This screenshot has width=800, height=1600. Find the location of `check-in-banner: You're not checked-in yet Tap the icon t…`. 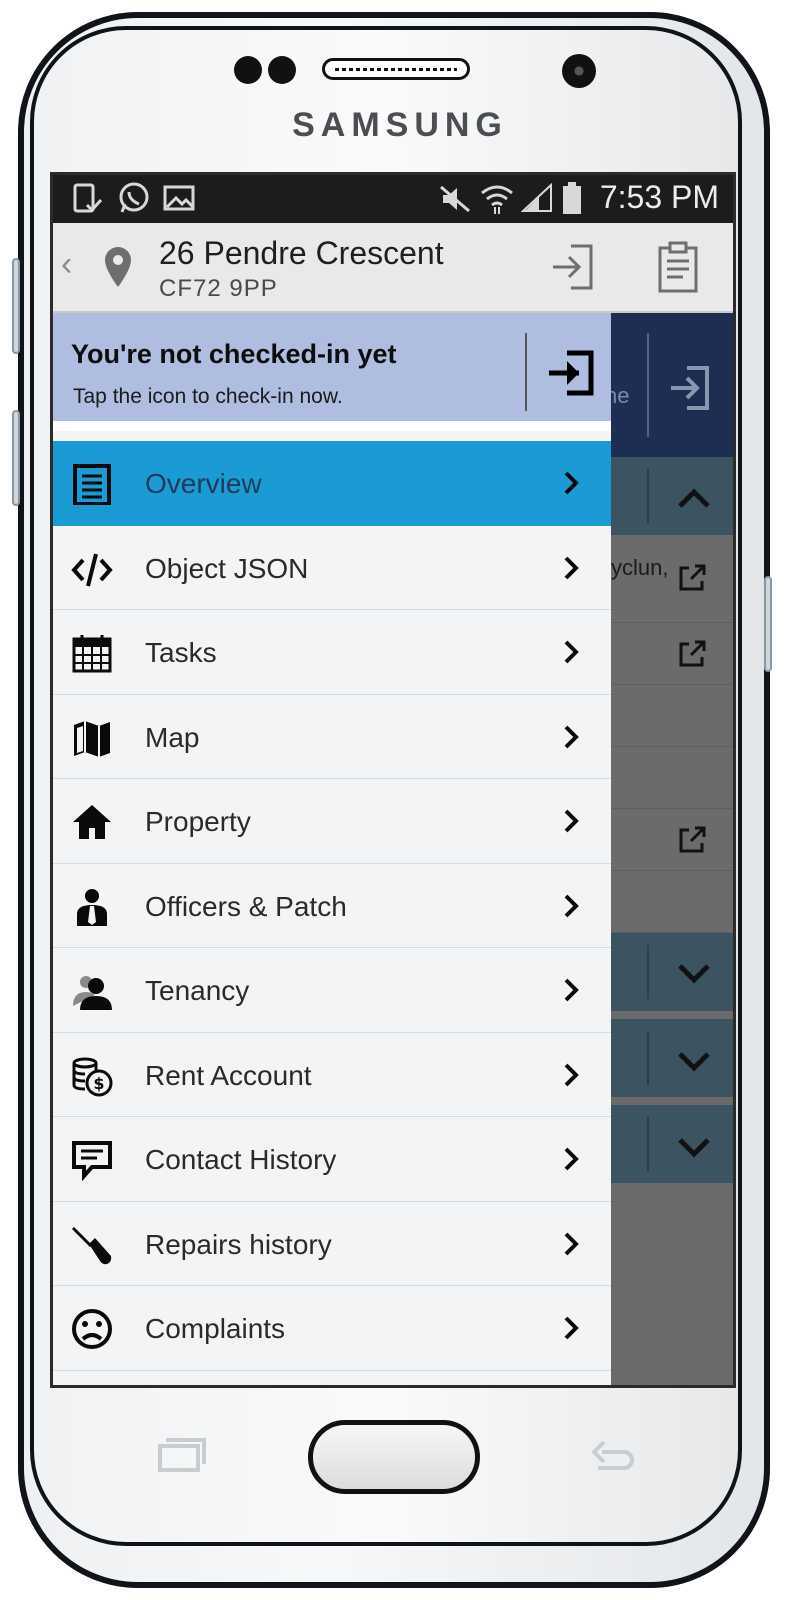

check-in-banner: You're not checked-in yet Tap the icon t… is located at coordinates (332, 372).